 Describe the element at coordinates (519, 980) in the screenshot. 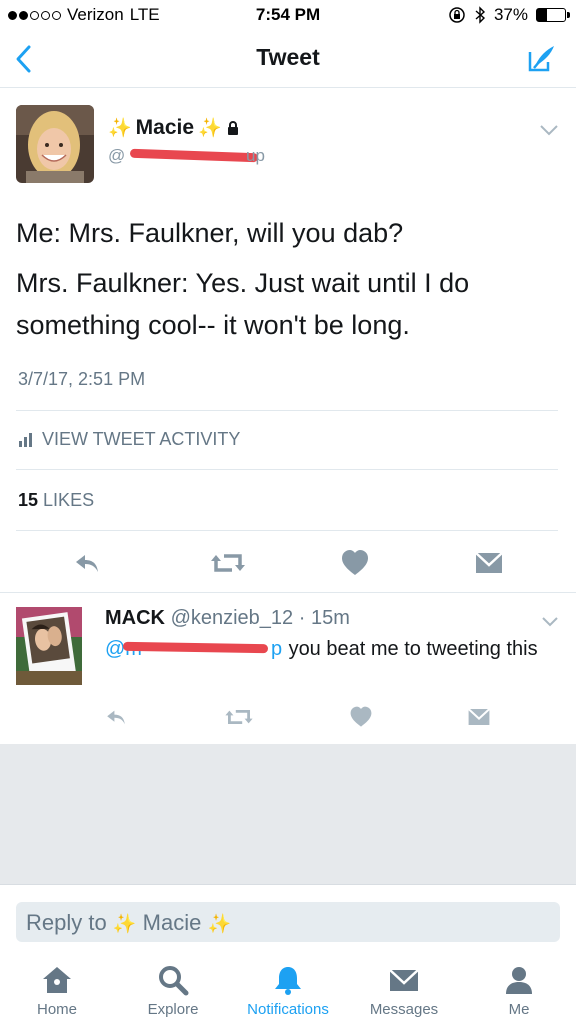

I see `person-icon` at that location.